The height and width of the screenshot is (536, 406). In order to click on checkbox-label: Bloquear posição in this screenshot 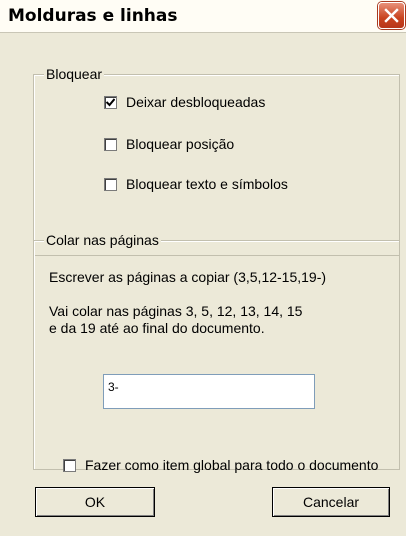, I will do `click(180, 144)`.